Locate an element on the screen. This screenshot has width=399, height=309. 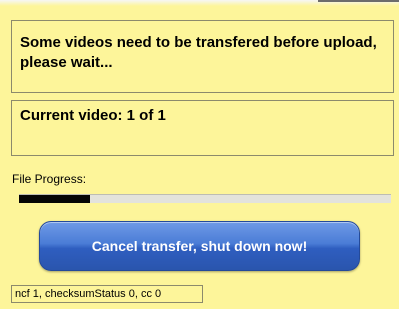
status-readout: ncf 1, checksumStatus 0, cc 0 is located at coordinates (107, 294).